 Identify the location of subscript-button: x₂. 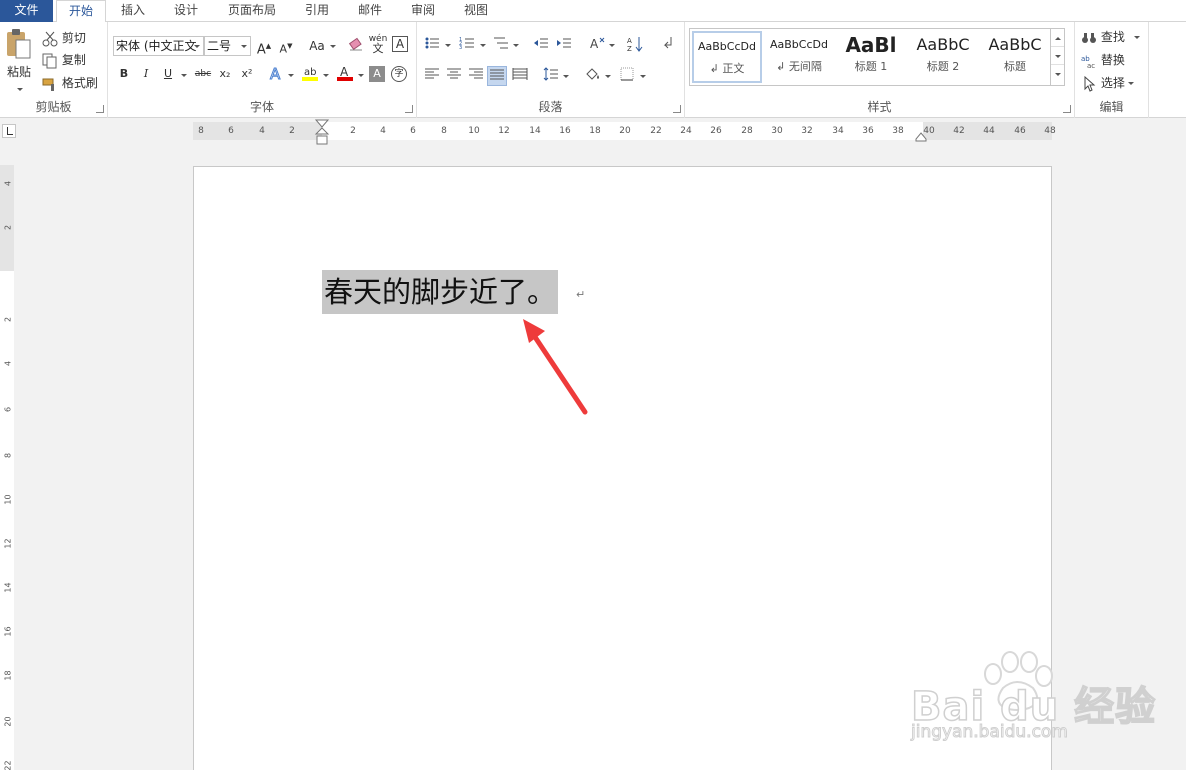
(225, 74).